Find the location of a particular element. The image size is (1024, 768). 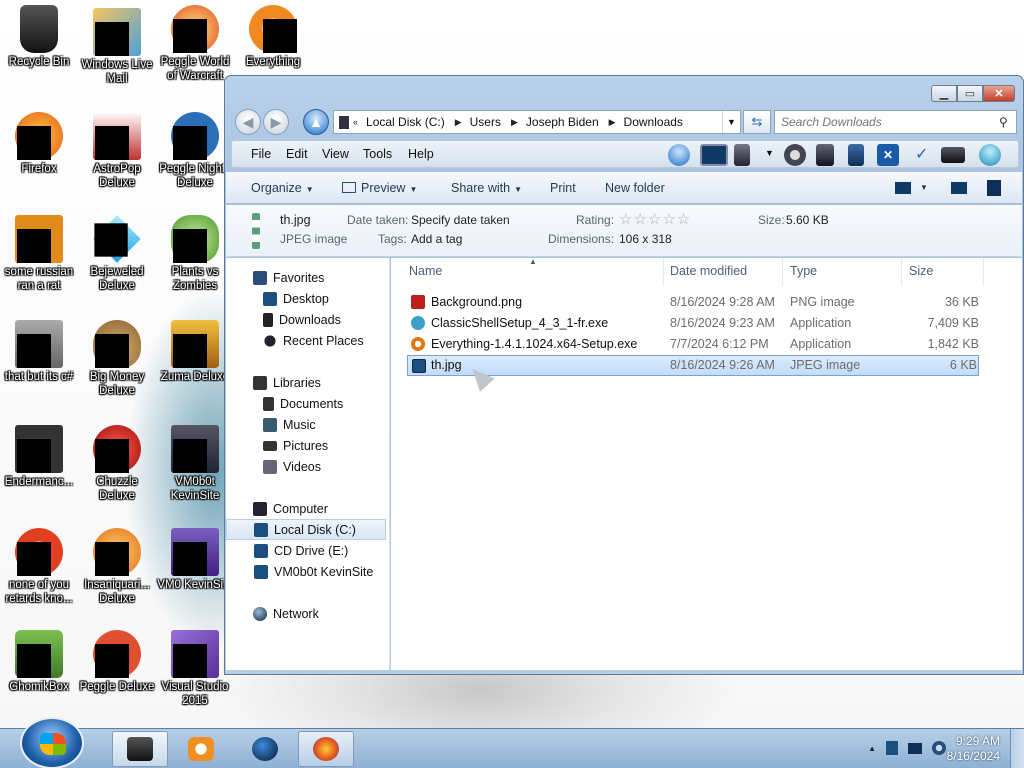

preview-button: Preview ▼ is located at coordinates (379, 188).